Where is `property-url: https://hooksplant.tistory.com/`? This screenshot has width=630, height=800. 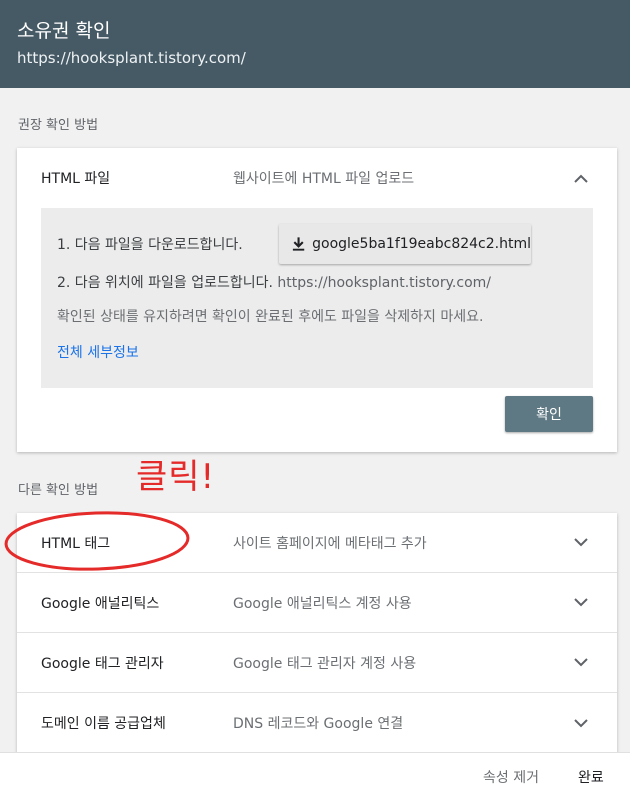
property-url: https://hooksplant.tistory.com/ is located at coordinates (131, 58).